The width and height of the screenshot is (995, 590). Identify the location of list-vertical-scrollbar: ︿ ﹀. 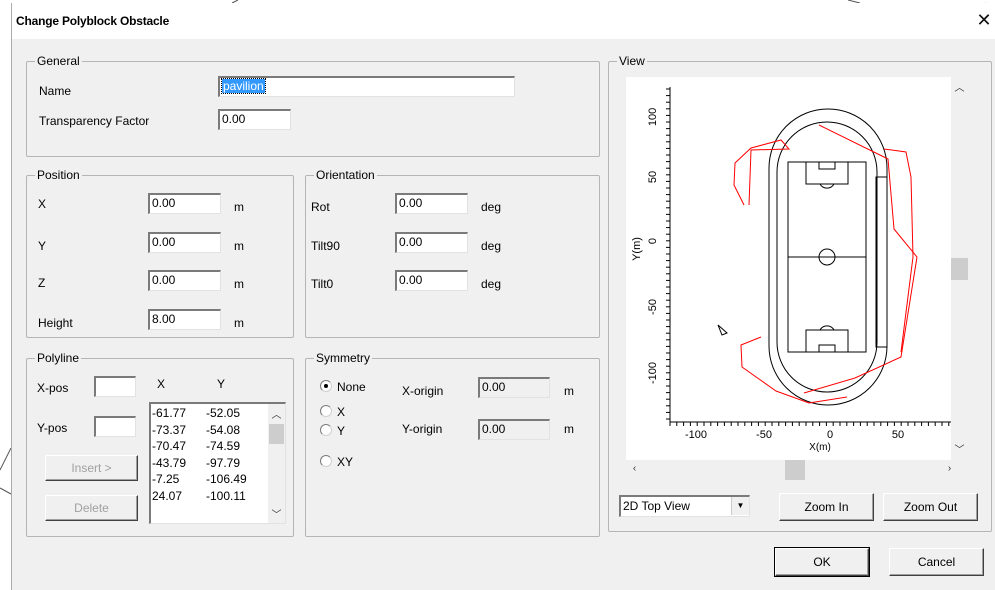
(276, 463).